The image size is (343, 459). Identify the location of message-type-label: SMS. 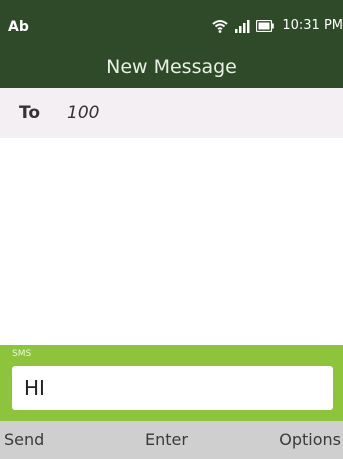
(22, 354).